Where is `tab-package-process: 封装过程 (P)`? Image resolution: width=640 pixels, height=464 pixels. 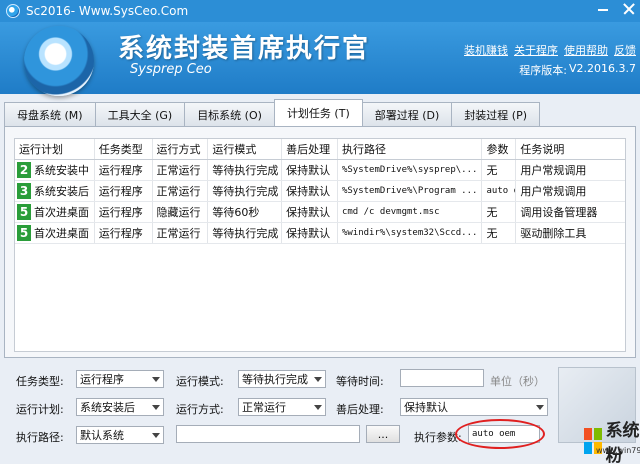
tab-package-process: 封装过程 (P) is located at coordinates (496, 114).